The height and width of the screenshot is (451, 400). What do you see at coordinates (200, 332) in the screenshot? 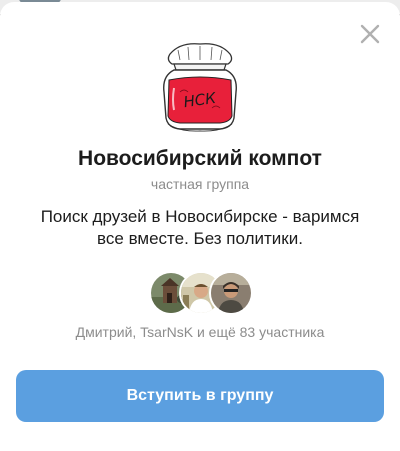
I see `members-summary: Дмитрий, TsarNsK и ещё 83 участника` at bounding box center [200, 332].